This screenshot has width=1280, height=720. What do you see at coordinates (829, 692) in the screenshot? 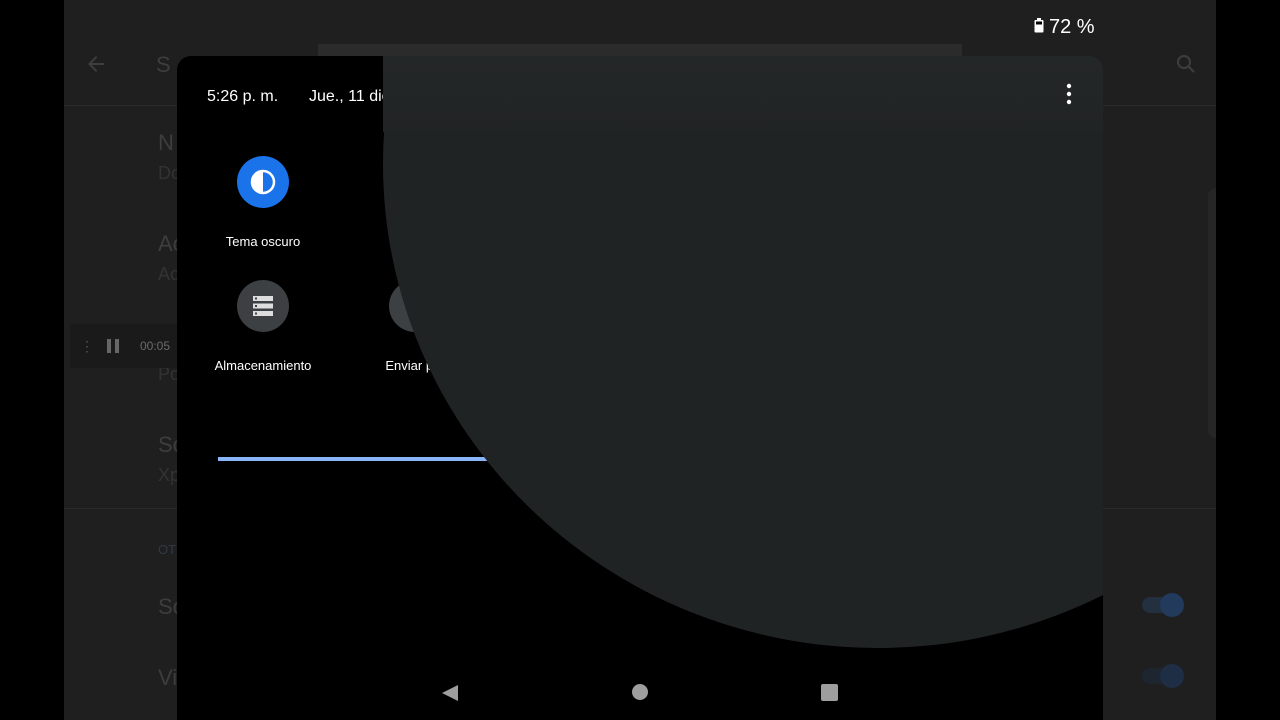
I see `nav-recents-icon` at bounding box center [829, 692].